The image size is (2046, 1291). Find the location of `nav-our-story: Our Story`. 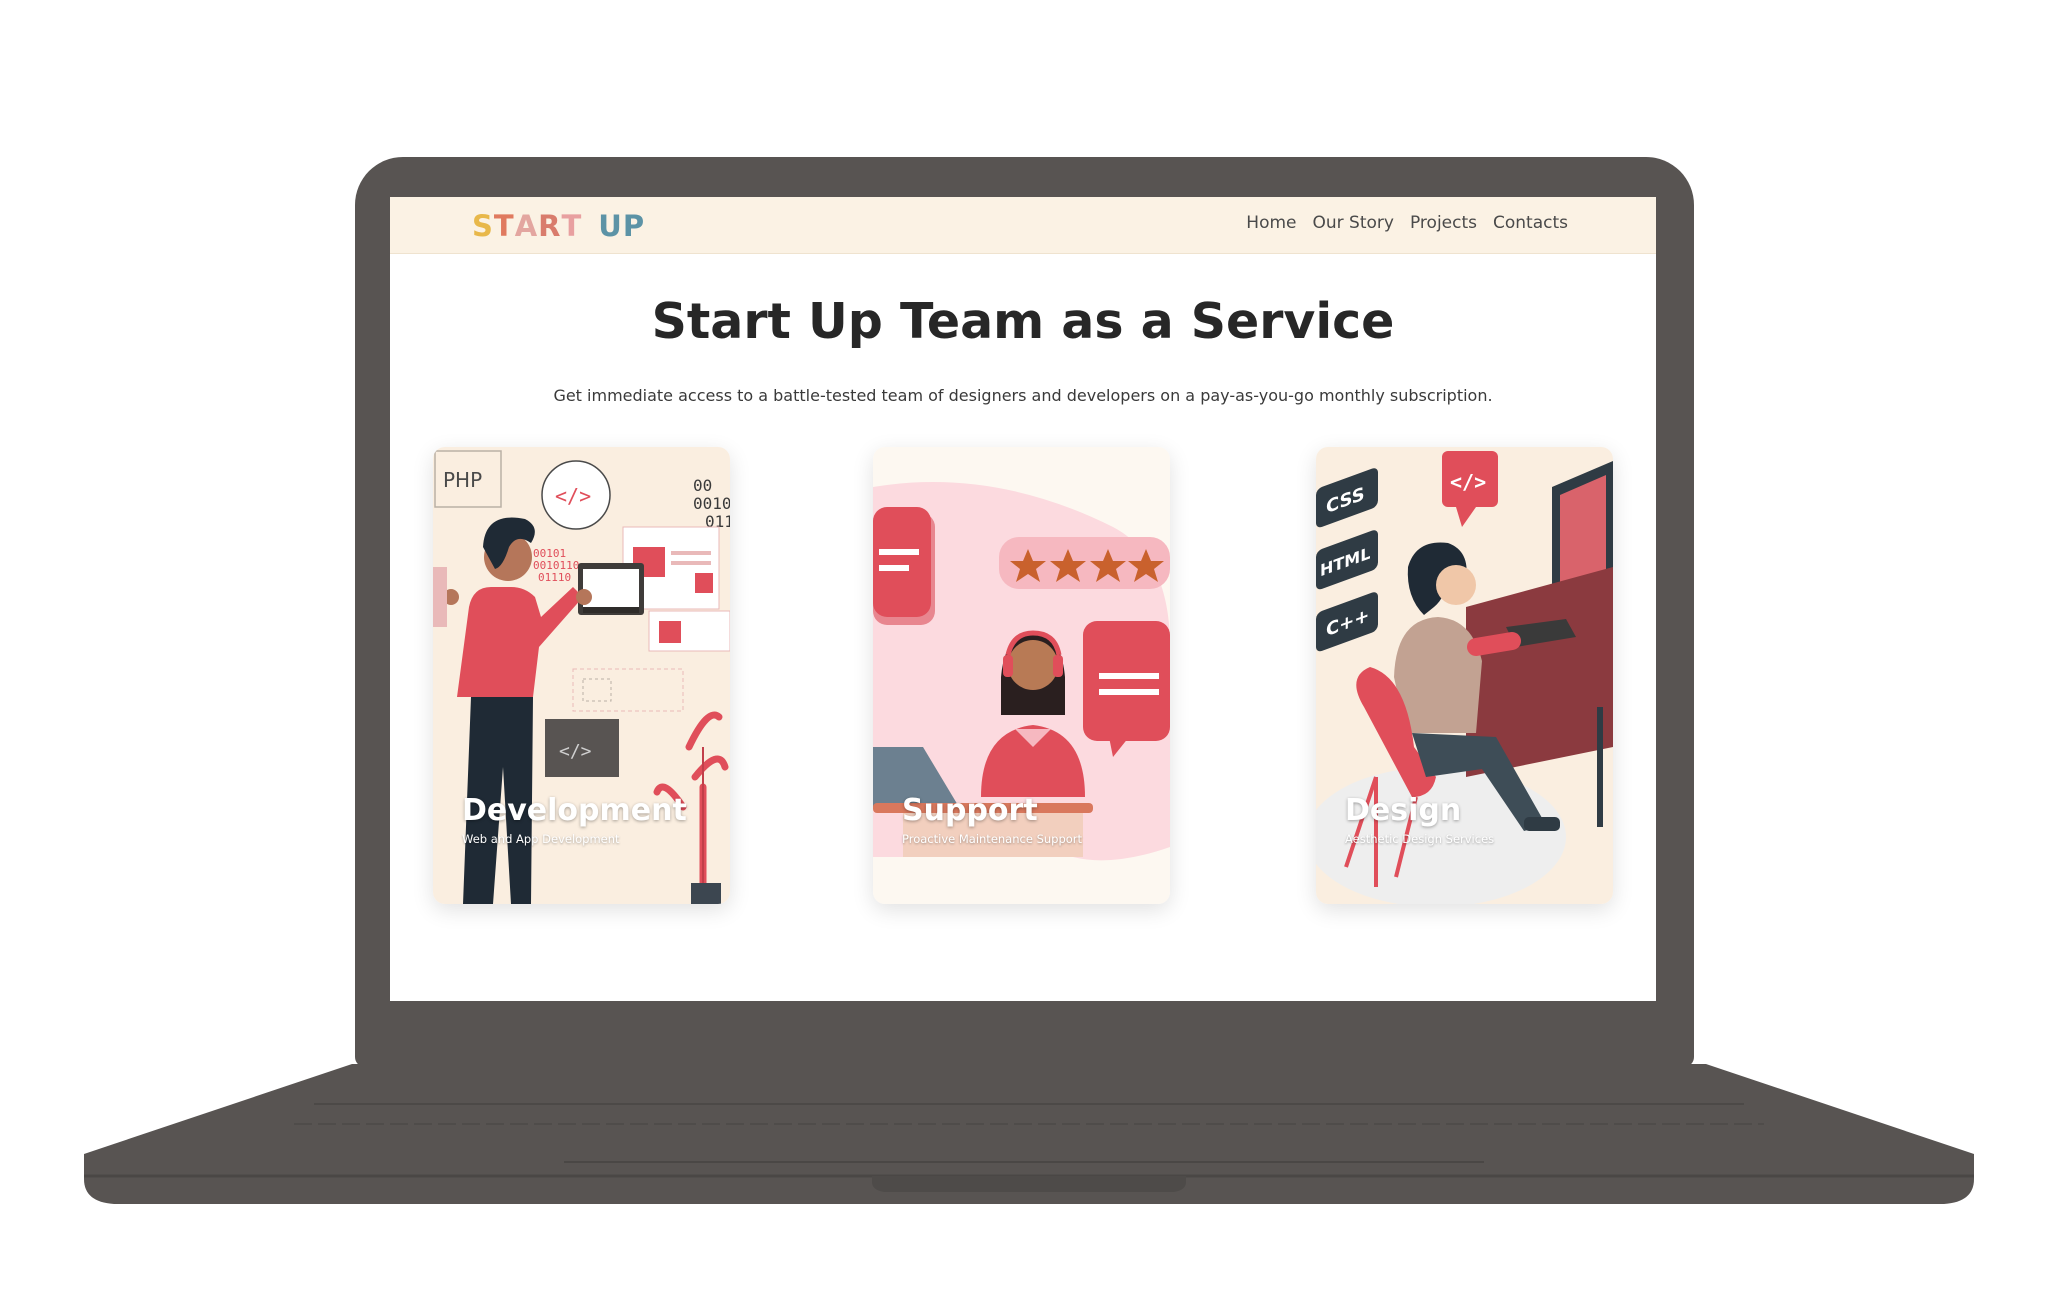

nav-our-story: Our Story is located at coordinates (1353, 223).